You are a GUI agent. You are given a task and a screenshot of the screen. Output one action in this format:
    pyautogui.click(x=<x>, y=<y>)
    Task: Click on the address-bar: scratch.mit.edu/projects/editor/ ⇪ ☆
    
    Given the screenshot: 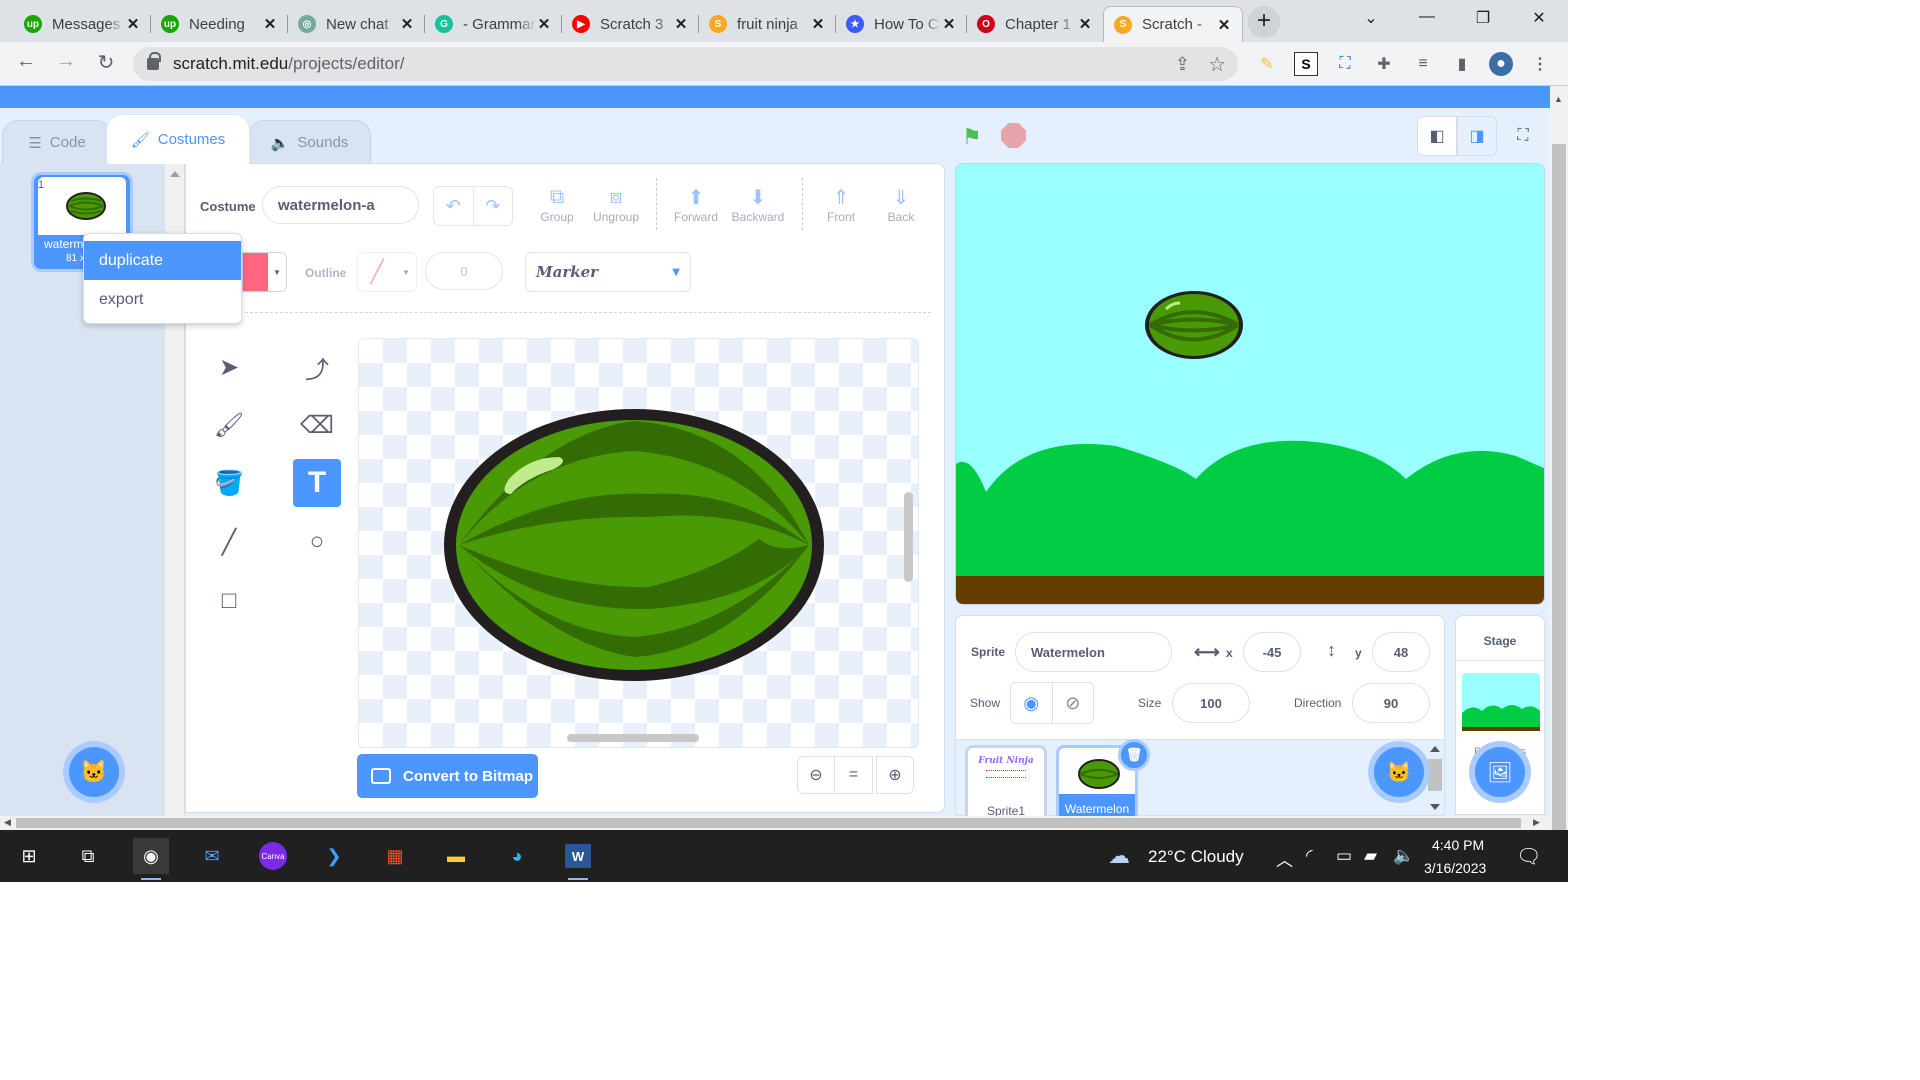 What is the action you would take?
    pyautogui.click(x=685, y=64)
    